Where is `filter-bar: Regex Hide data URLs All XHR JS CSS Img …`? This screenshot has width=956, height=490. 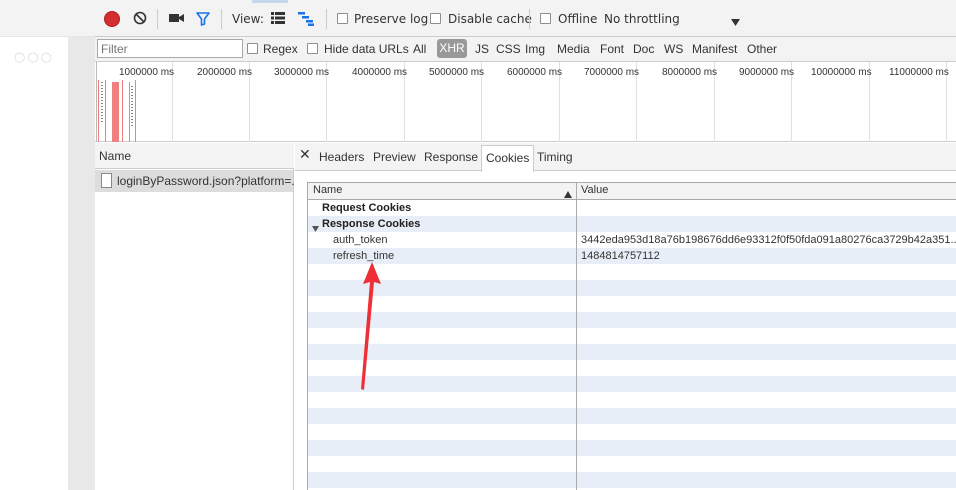 filter-bar: Regex Hide data URLs All XHR JS CSS Img … is located at coordinates (525, 49).